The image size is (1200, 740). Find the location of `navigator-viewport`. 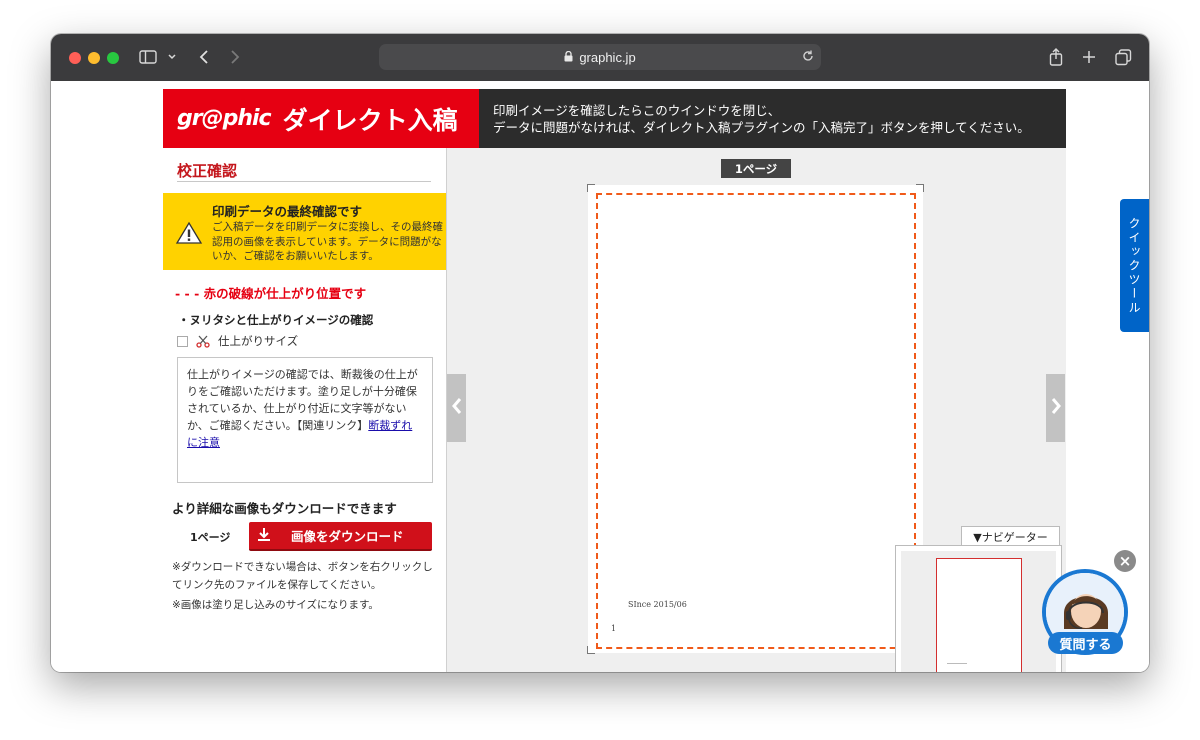

navigator-viewport is located at coordinates (978, 611).